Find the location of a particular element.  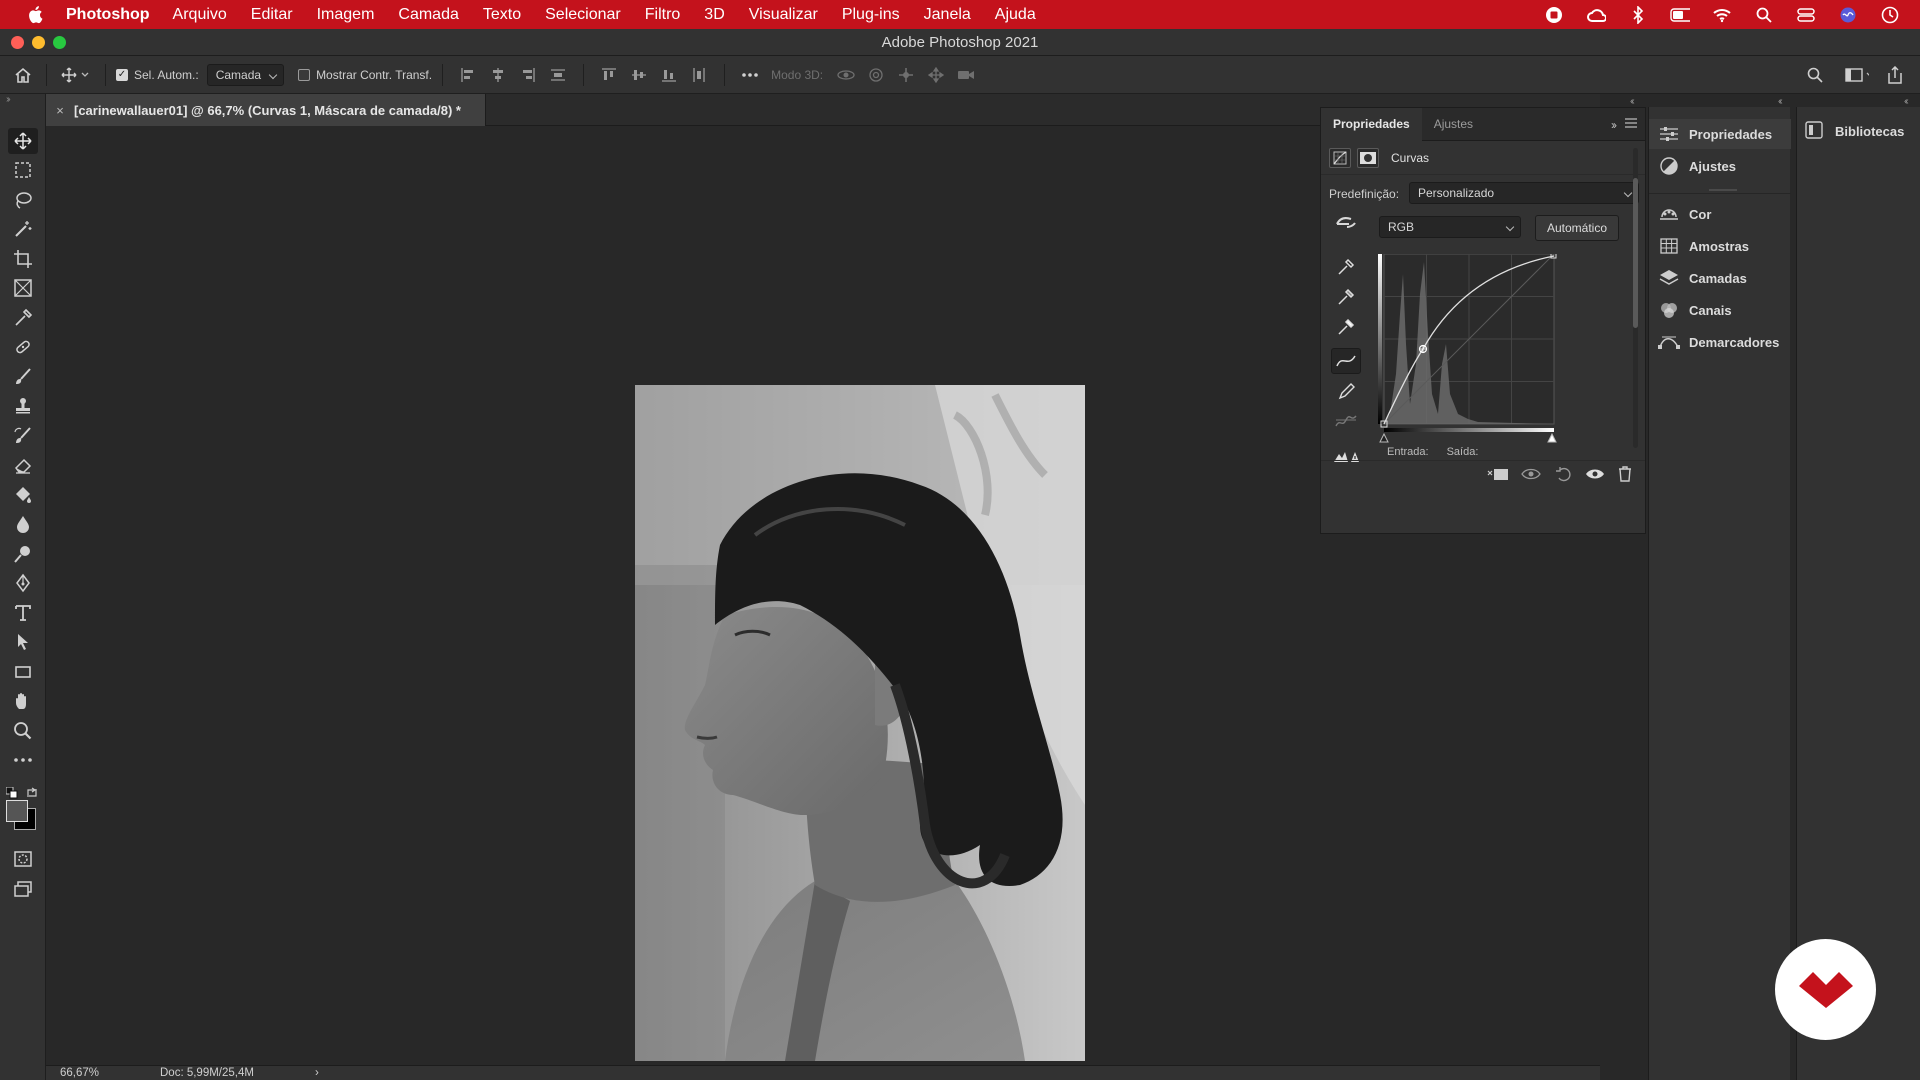

dock-item-amostras: Amostras is located at coordinates (1720, 246).